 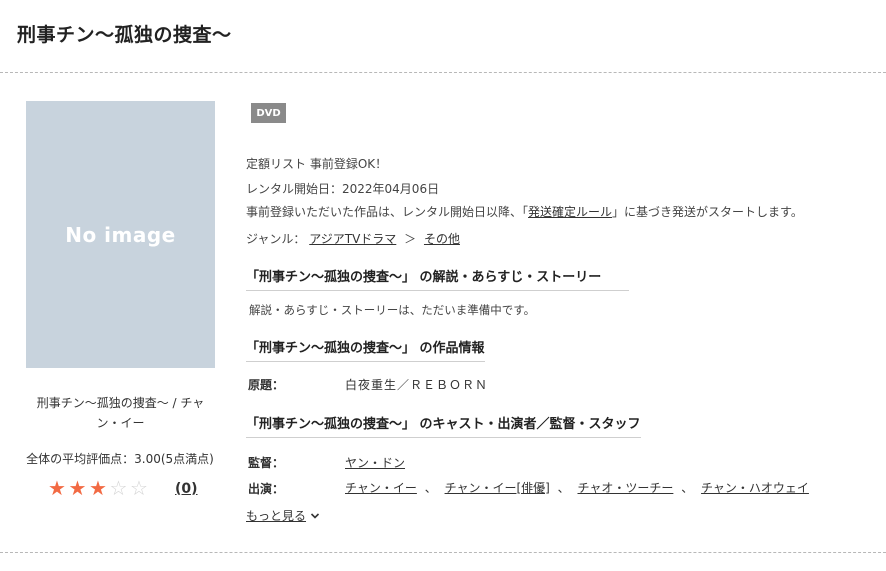 I want to click on show-more-link: もっと見る, so click(x=283, y=515).